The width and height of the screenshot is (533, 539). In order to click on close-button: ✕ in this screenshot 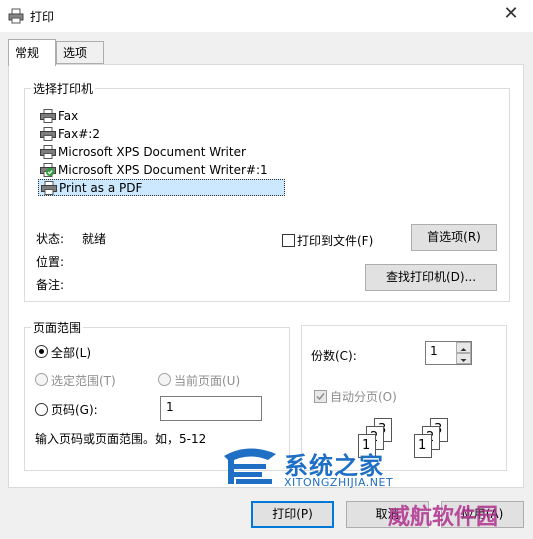, I will do `click(511, 15)`.